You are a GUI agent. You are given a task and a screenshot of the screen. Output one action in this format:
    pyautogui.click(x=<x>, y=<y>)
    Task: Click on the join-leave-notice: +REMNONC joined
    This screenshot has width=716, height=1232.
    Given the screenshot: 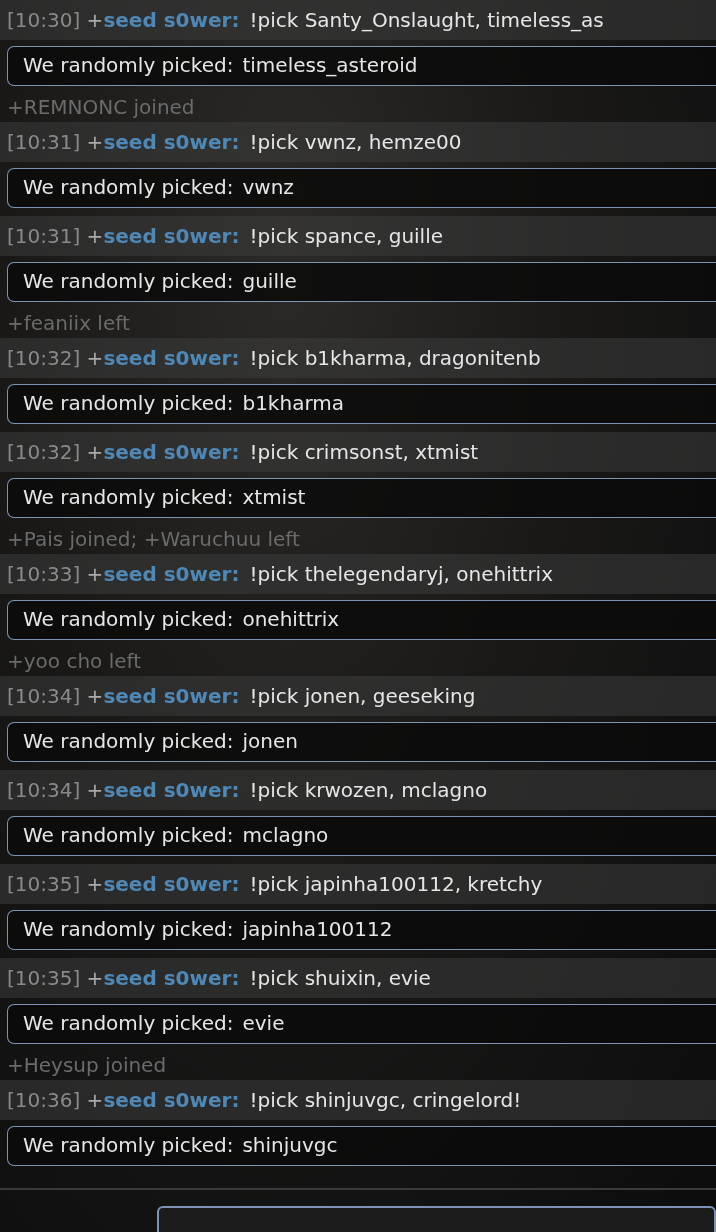 What is the action you would take?
    pyautogui.click(x=101, y=107)
    